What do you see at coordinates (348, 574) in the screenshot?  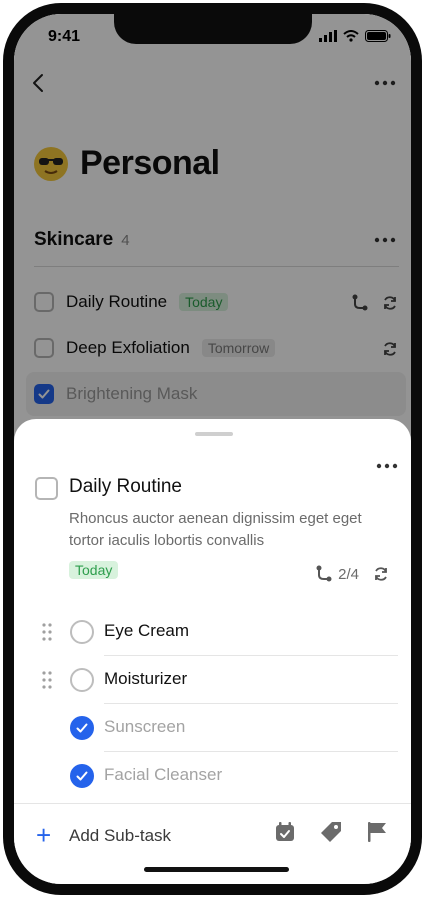 I see `subtask-progress-text: 2/4` at bounding box center [348, 574].